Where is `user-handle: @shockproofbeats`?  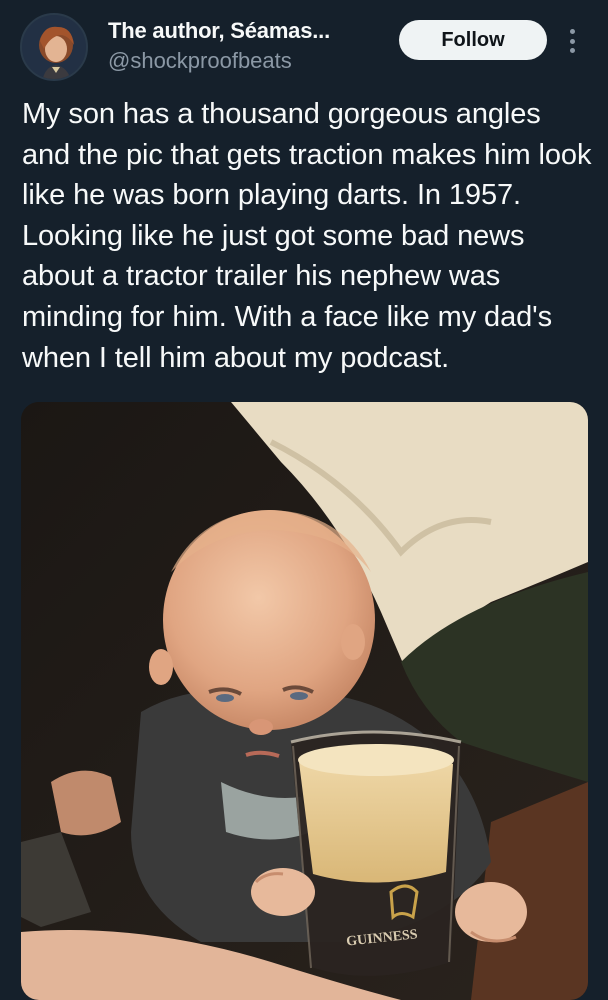 user-handle: @shockproofbeats is located at coordinates (200, 61).